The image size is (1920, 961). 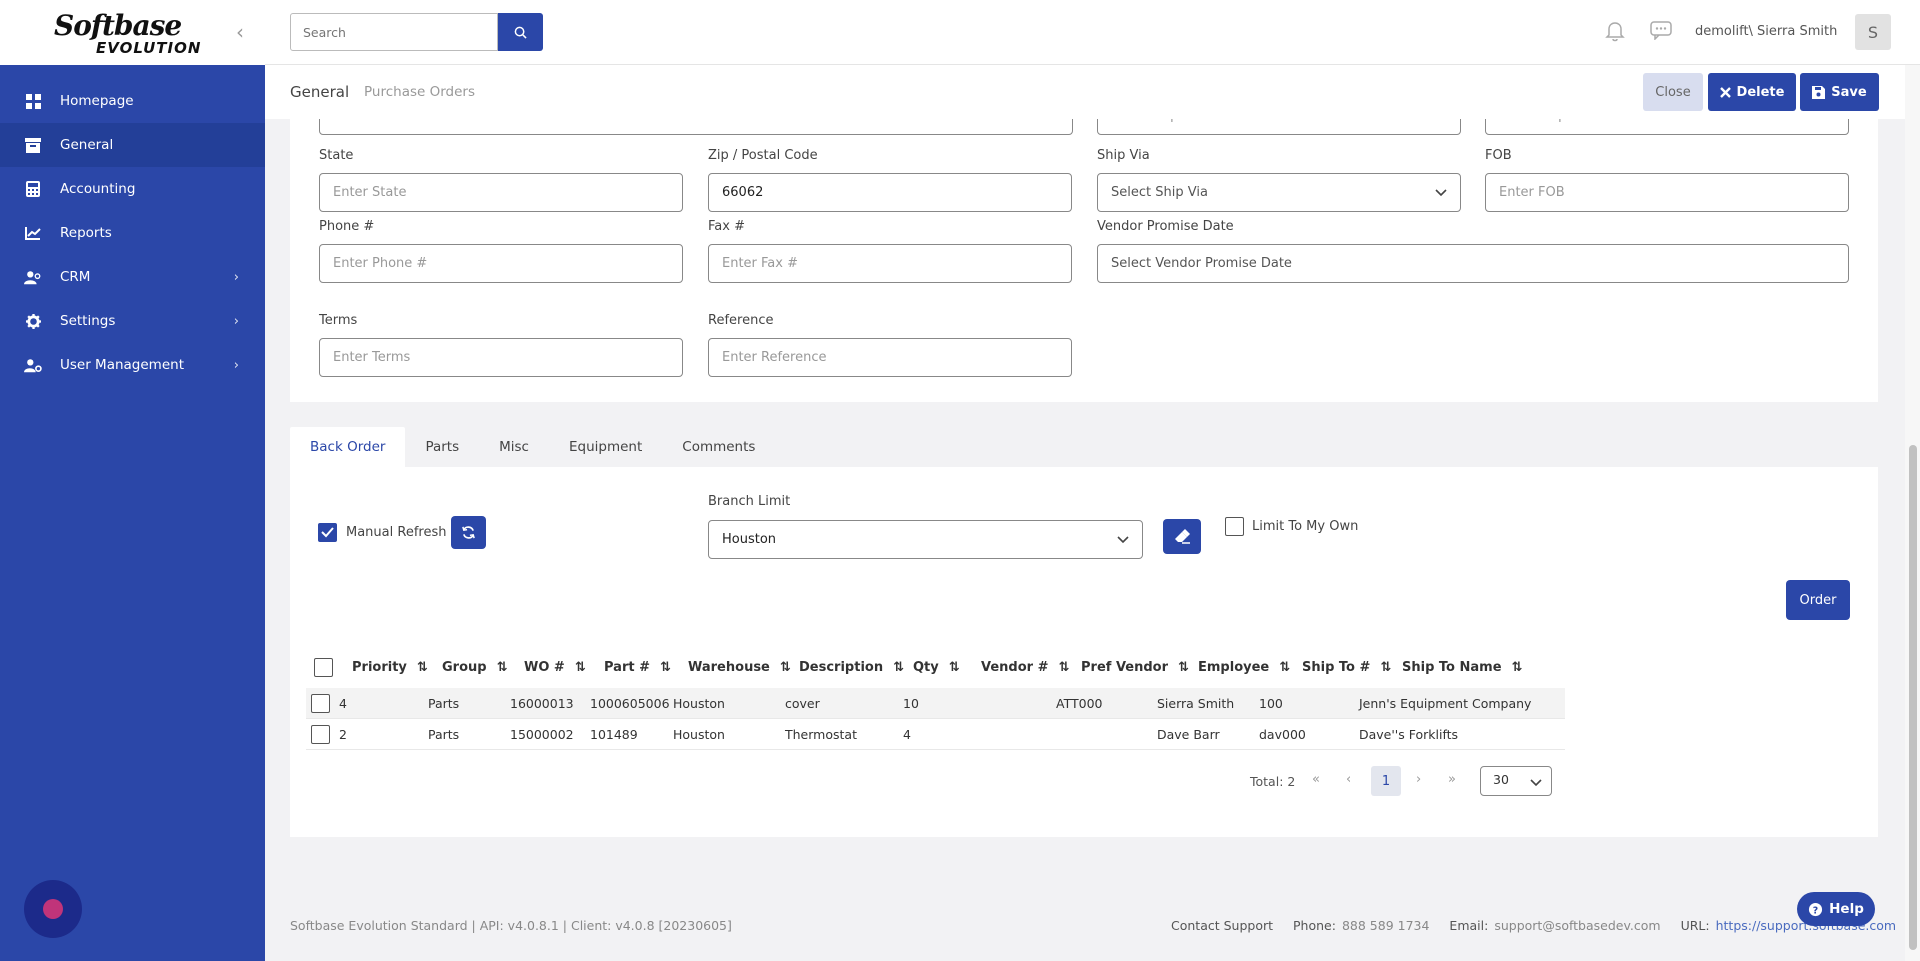 I want to click on refresh-button, so click(x=468, y=532).